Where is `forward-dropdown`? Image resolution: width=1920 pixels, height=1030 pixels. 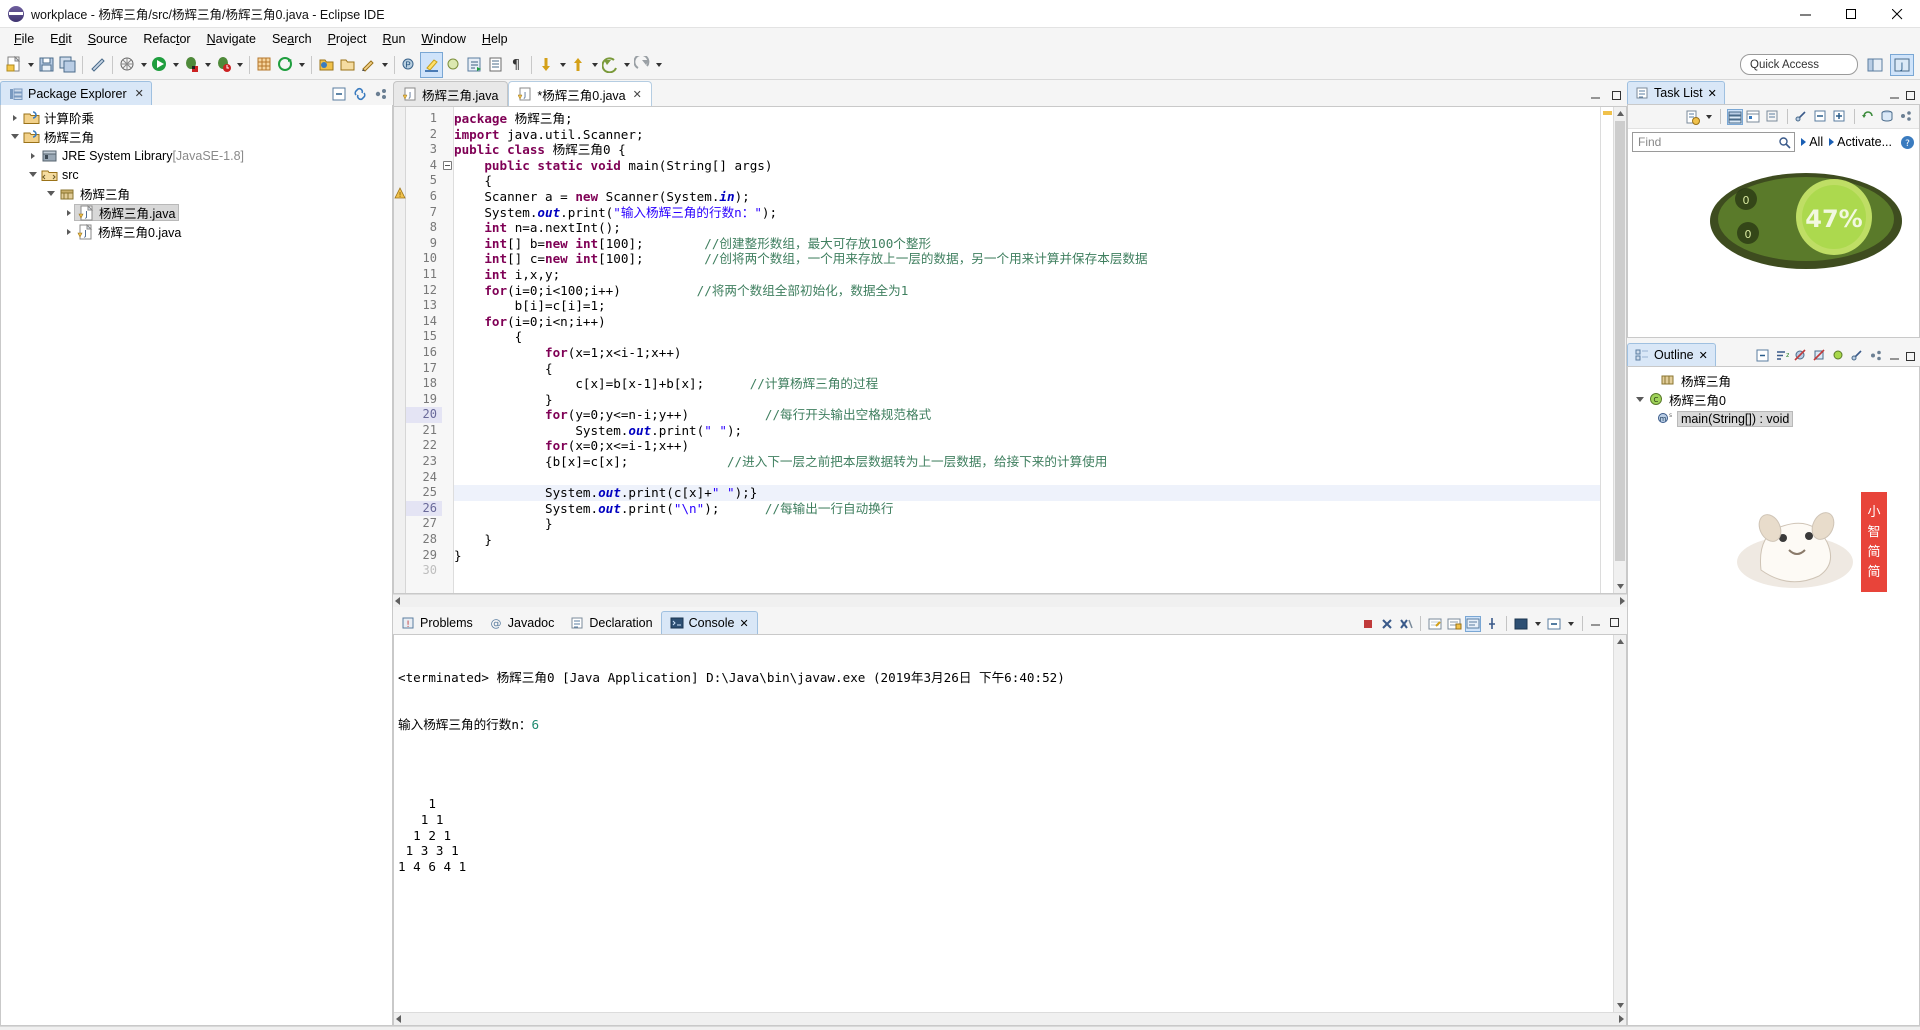
forward-dropdown is located at coordinates (658, 64).